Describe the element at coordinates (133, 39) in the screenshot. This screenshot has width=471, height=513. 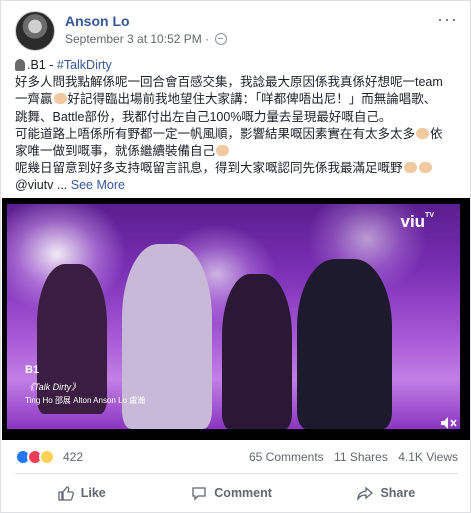
I see `timestamp: September 3 at 10:52 PM` at that location.